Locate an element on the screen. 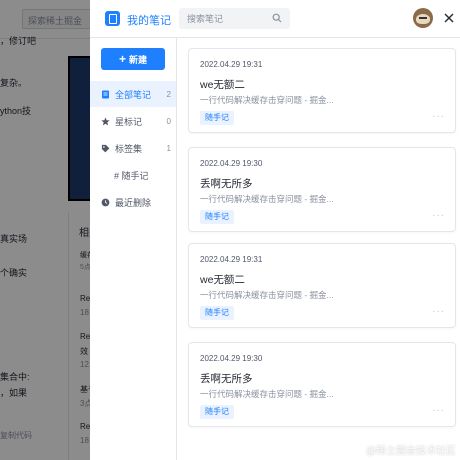 Image resolution: width=460 pixels, height=460 pixels. sidebar-item-count: 1 is located at coordinates (168, 148).